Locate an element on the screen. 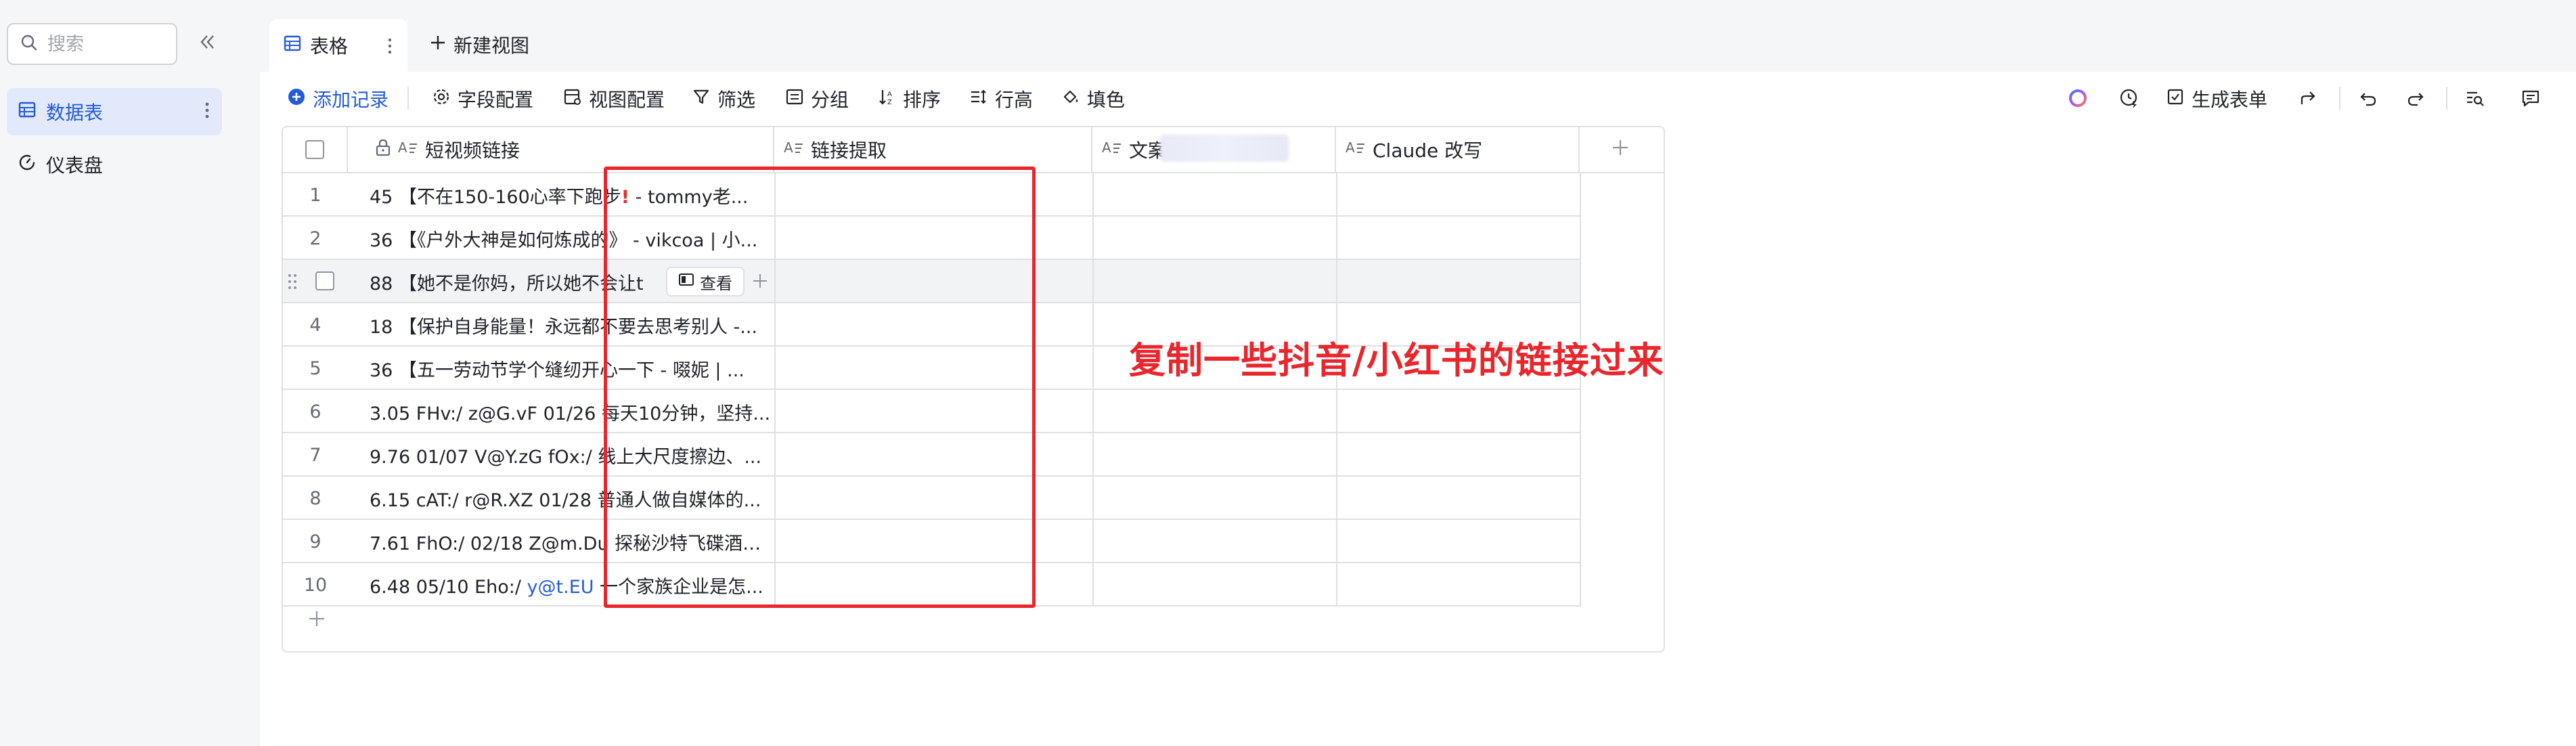 This screenshot has height=746, width=2576. comments-button is located at coordinates (2531, 100).